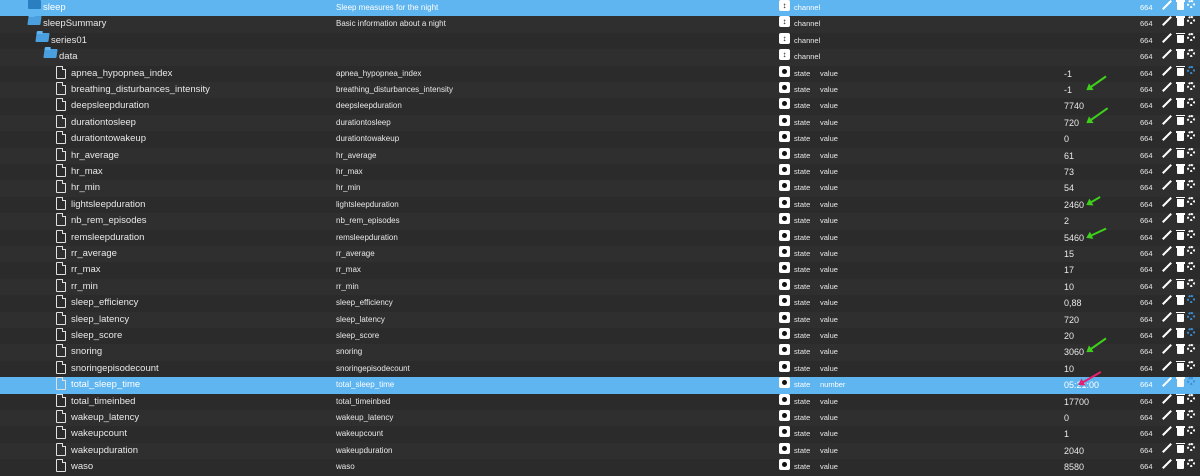  Describe the element at coordinates (1074, 467) in the screenshot. I see `object-value: 8580` at that location.